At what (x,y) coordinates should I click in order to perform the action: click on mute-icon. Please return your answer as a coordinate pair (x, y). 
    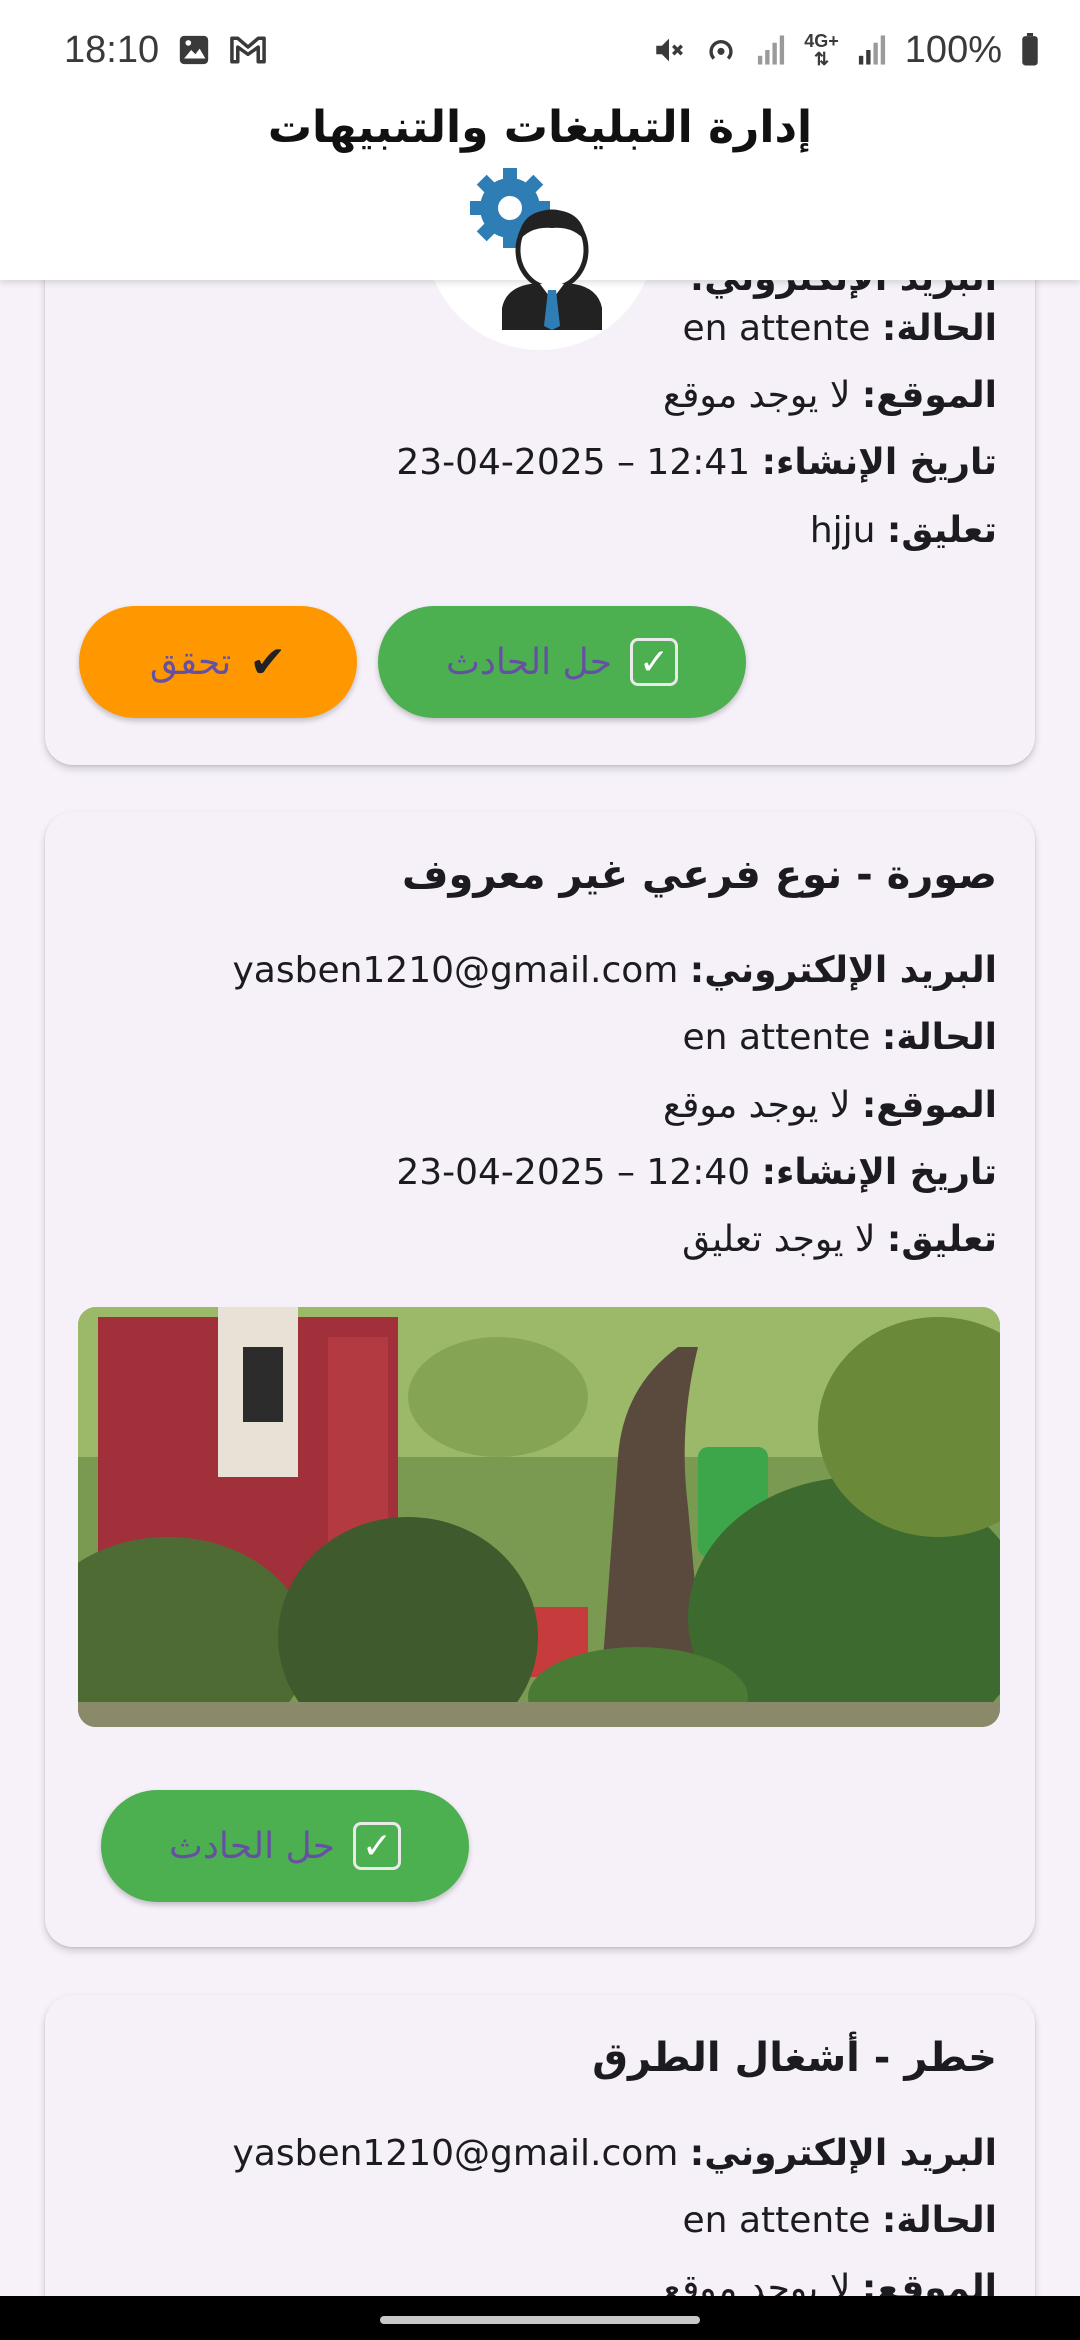
    Looking at the image, I should click on (669, 50).